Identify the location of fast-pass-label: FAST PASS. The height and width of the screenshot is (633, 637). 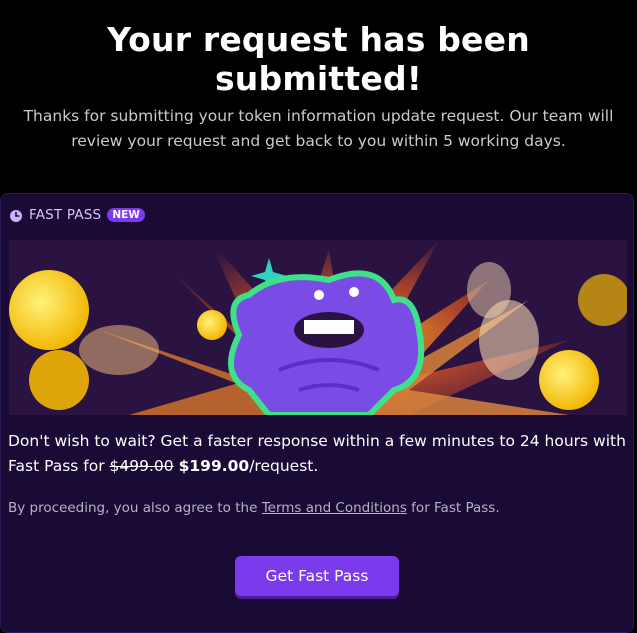
(65, 215).